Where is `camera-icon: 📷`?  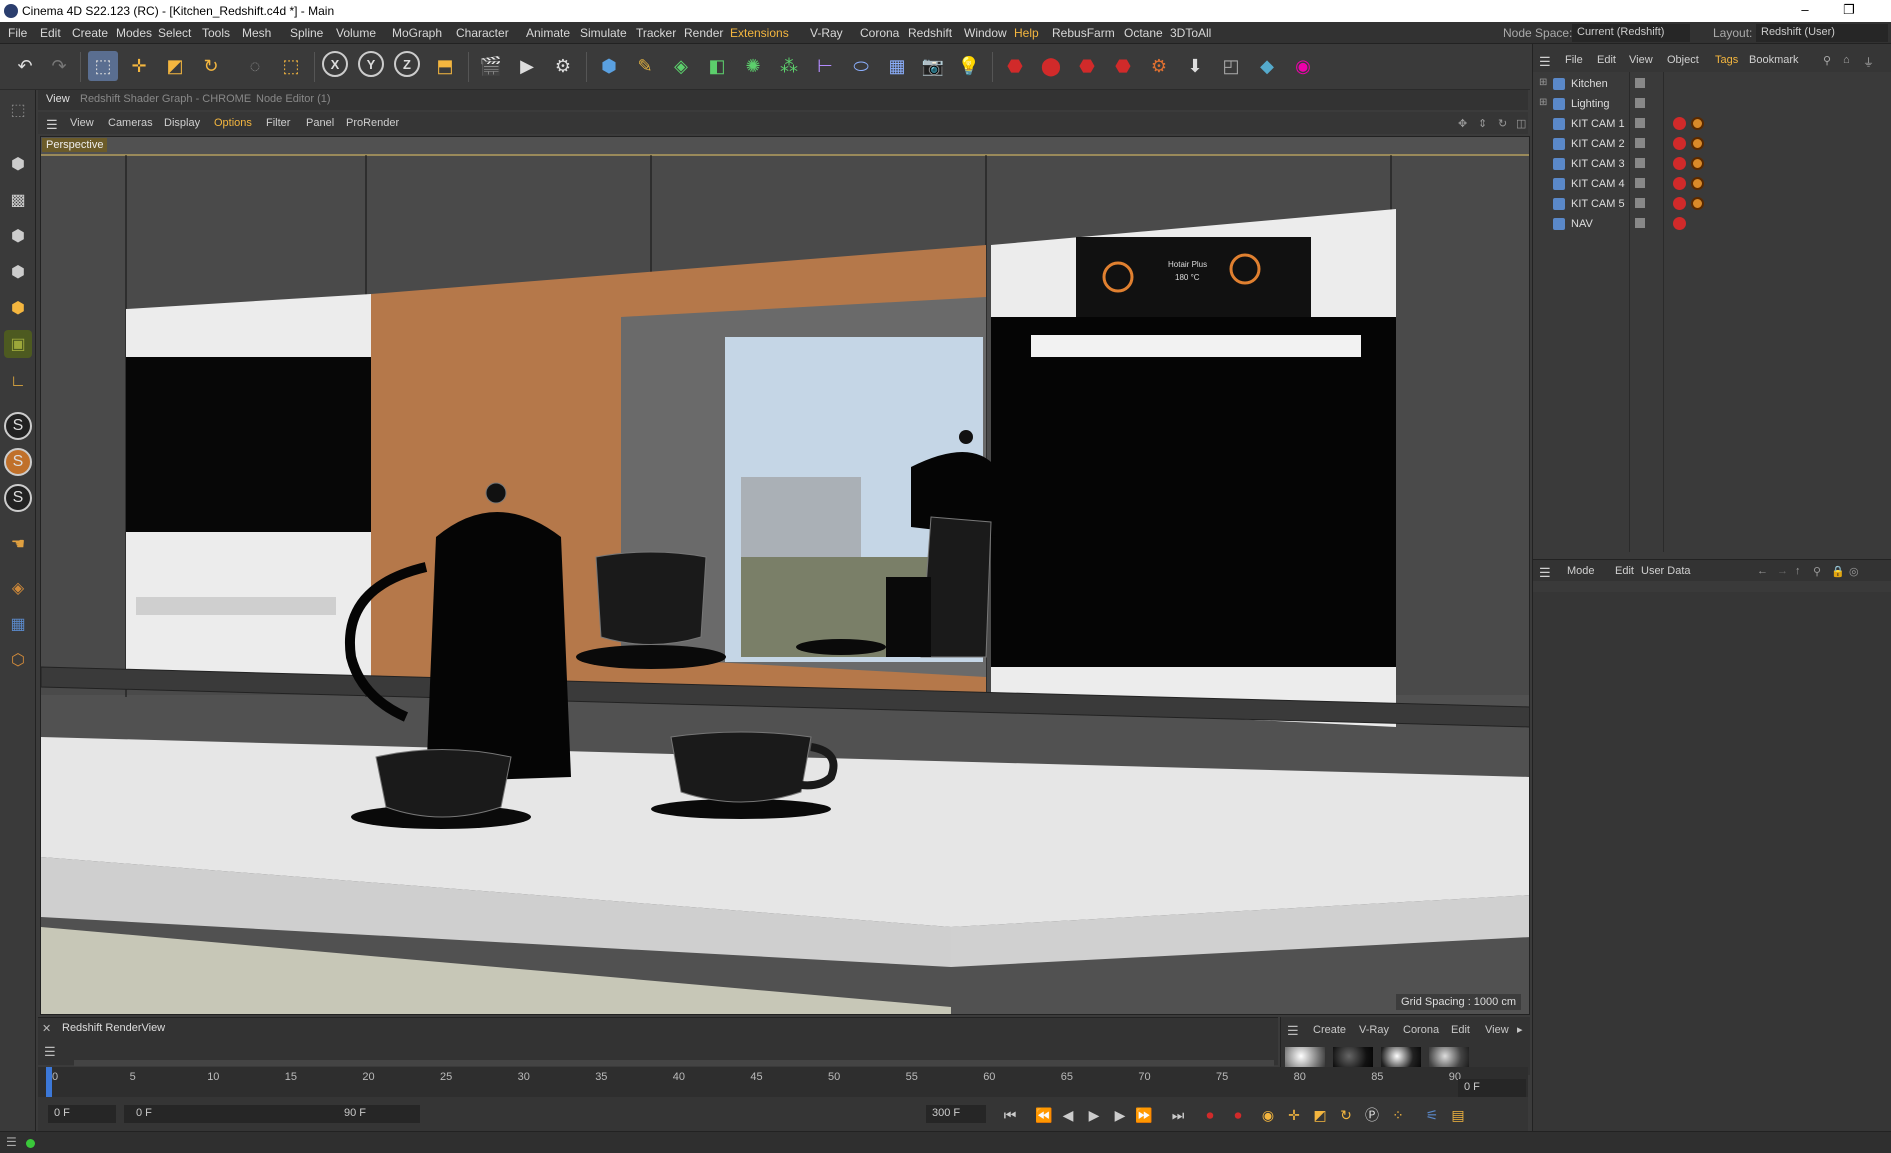 camera-icon: 📷 is located at coordinates (933, 66).